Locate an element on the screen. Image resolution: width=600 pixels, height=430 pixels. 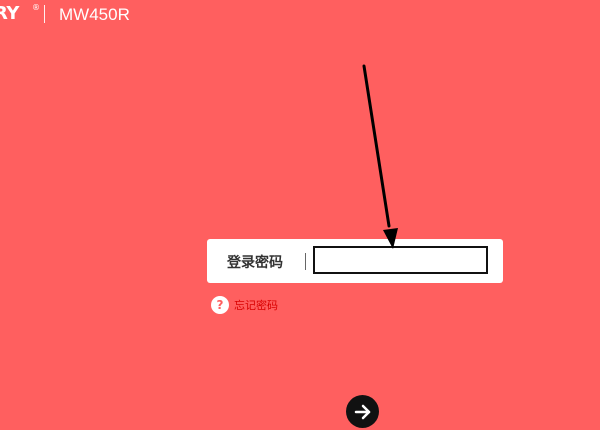
registered-mark: ® is located at coordinates (36, 7).